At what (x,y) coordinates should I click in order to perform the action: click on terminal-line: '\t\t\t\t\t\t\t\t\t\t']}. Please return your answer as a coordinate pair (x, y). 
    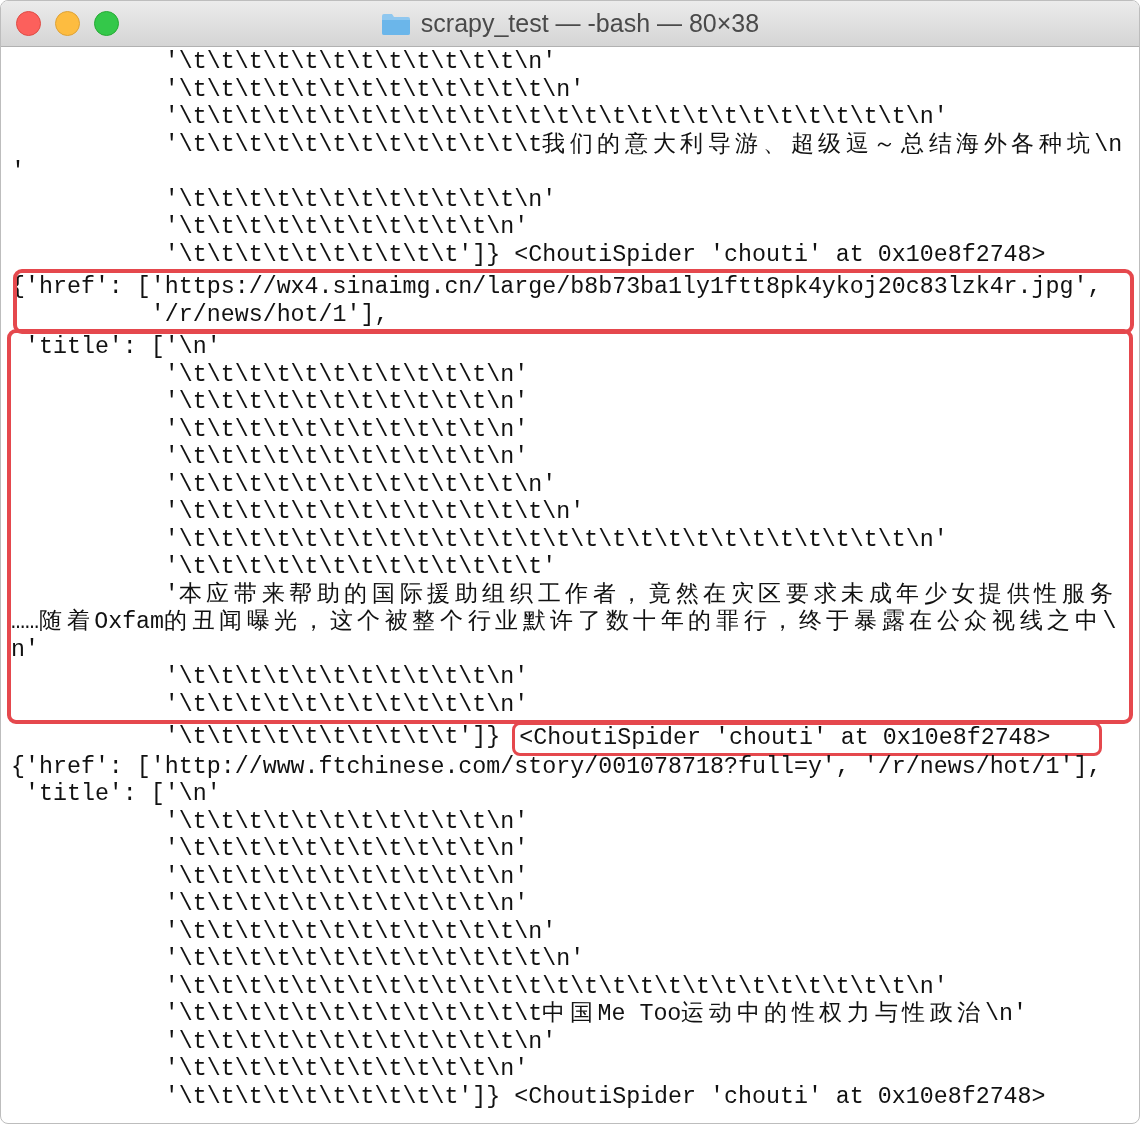
    Looking at the image, I should click on (332, 738).